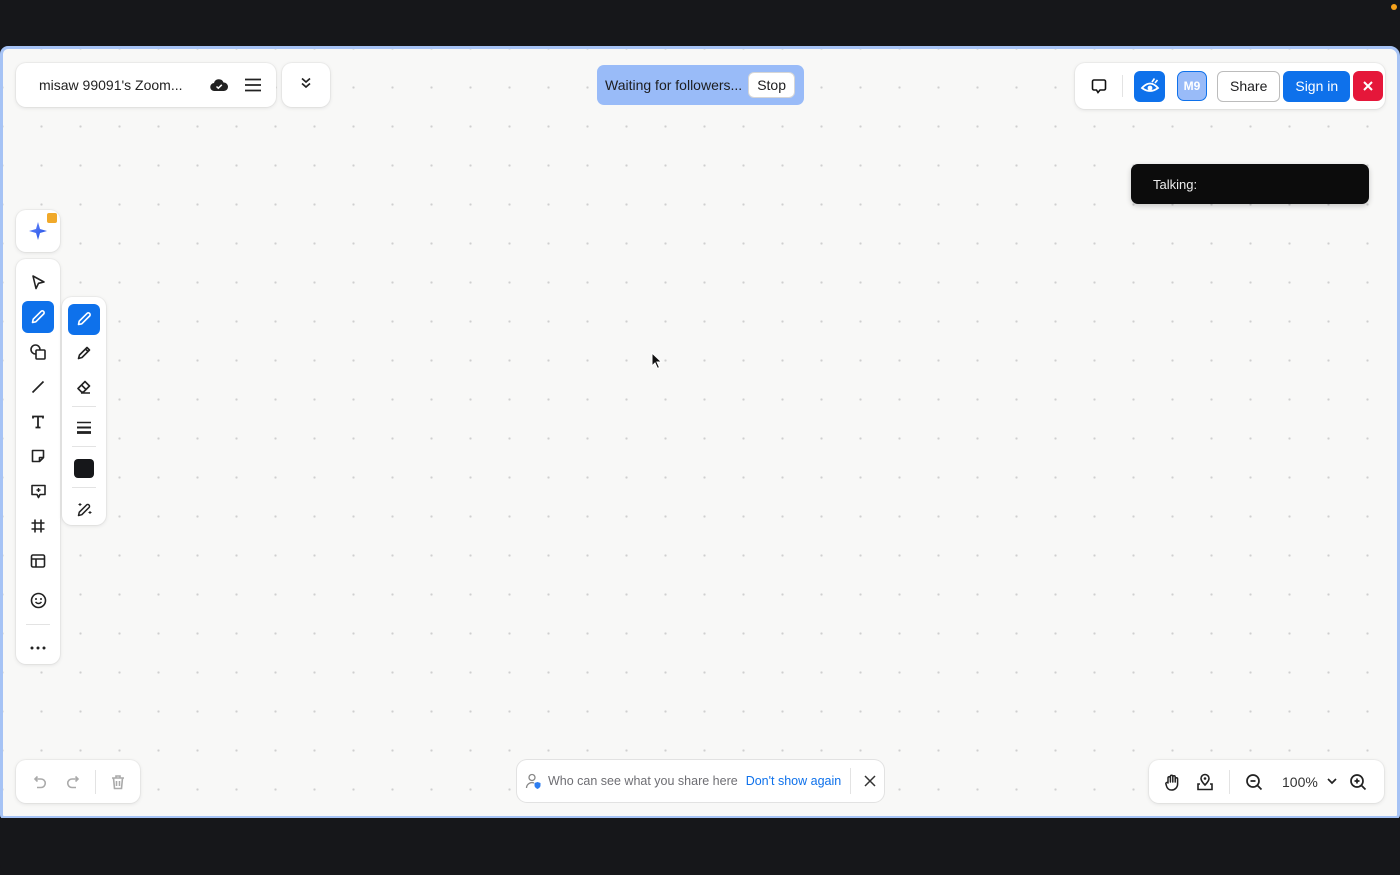 The width and height of the screenshot is (1400, 875). I want to click on template-icon, so click(38, 561).